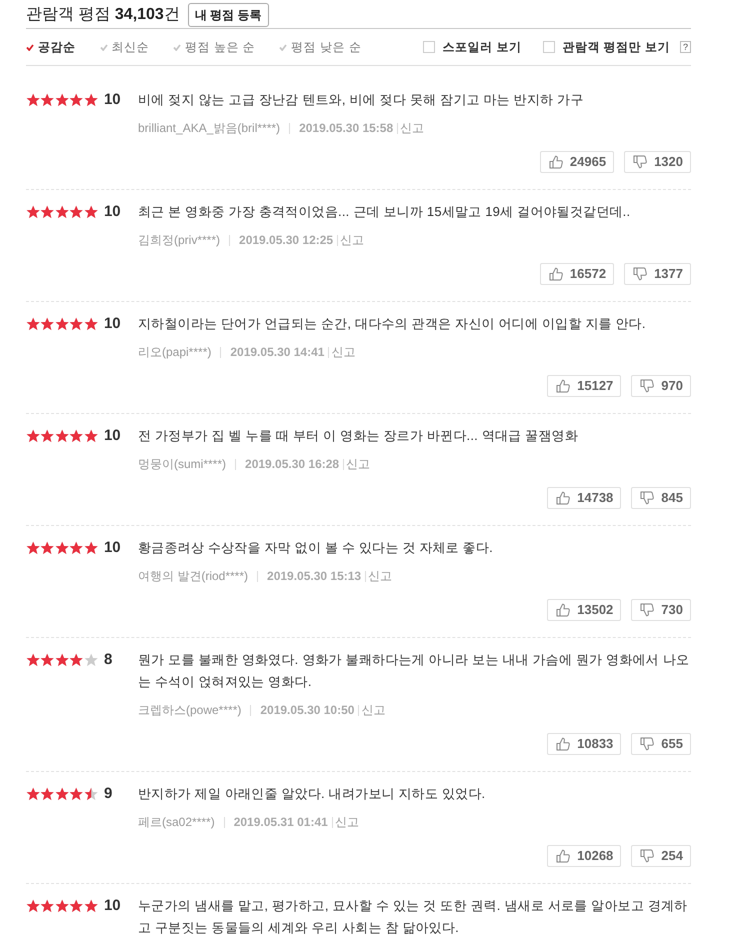  What do you see at coordinates (584, 856) in the screenshot?
I see `like-button: 10268` at bounding box center [584, 856].